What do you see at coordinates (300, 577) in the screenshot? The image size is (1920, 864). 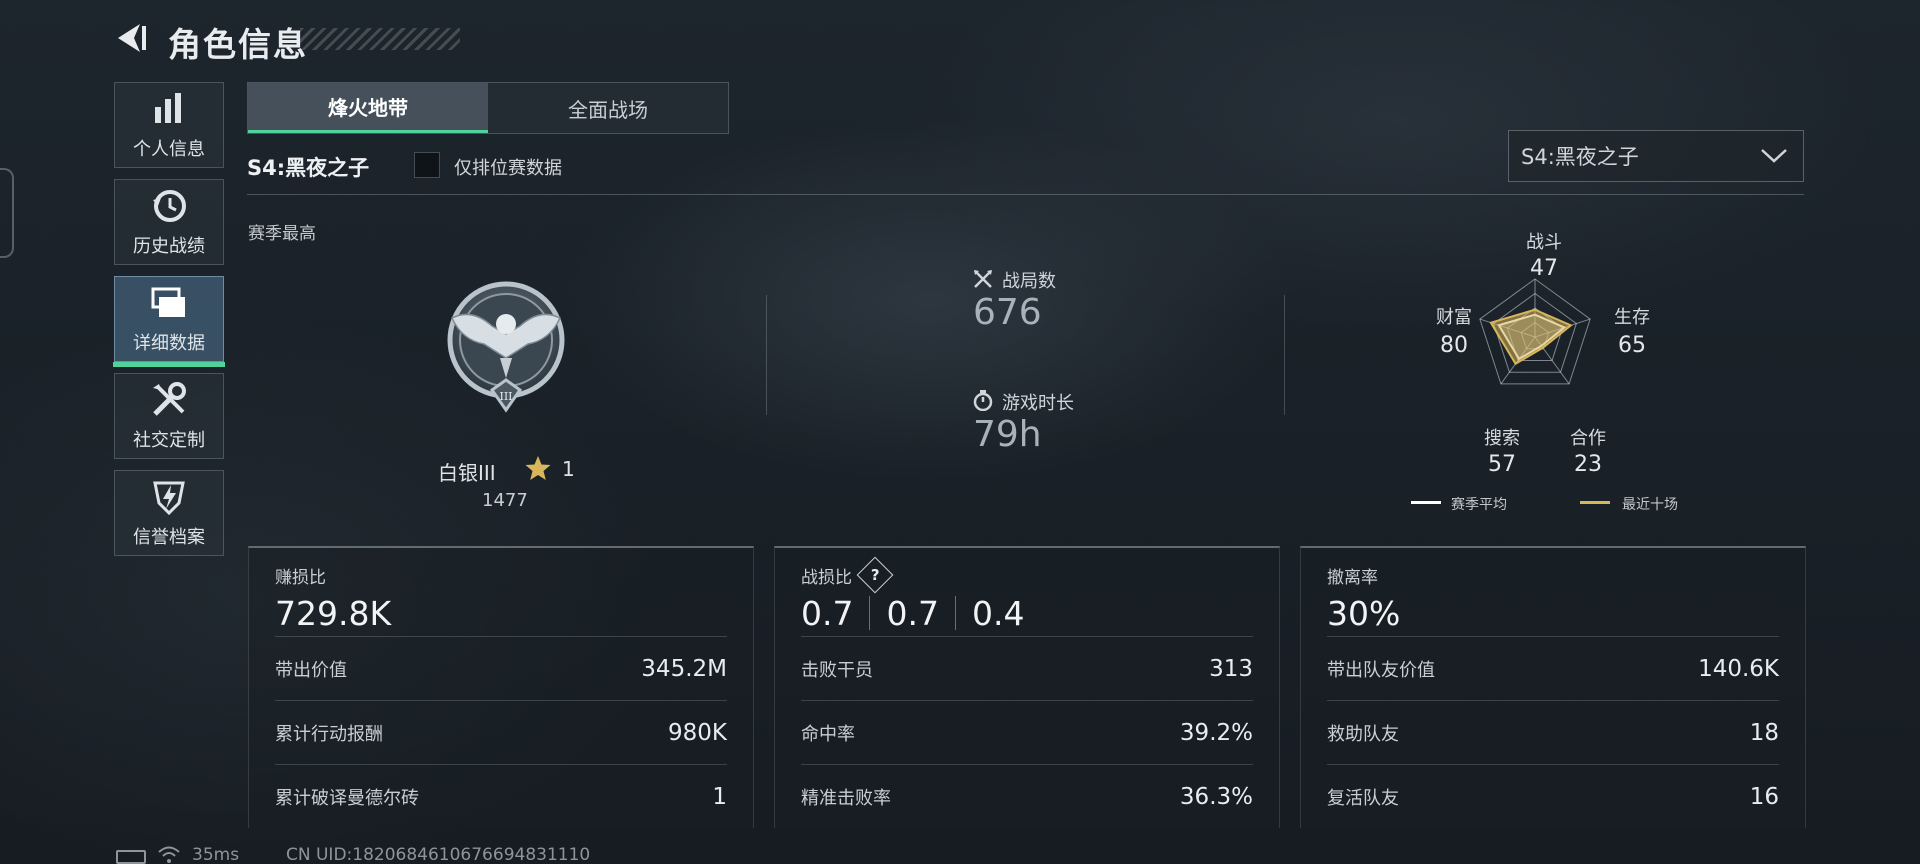 I see `card-title: 赚损比` at bounding box center [300, 577].